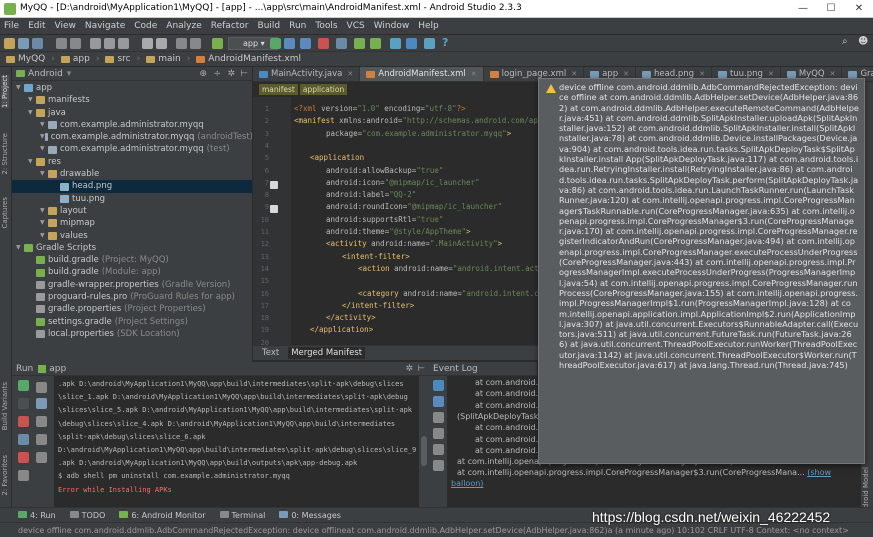 This screenshot has height=537, width=873. Describe the element at coordinates (132, 334) in the screenshot. I see `tree-item: local.properties (SDK Location)` at that location.